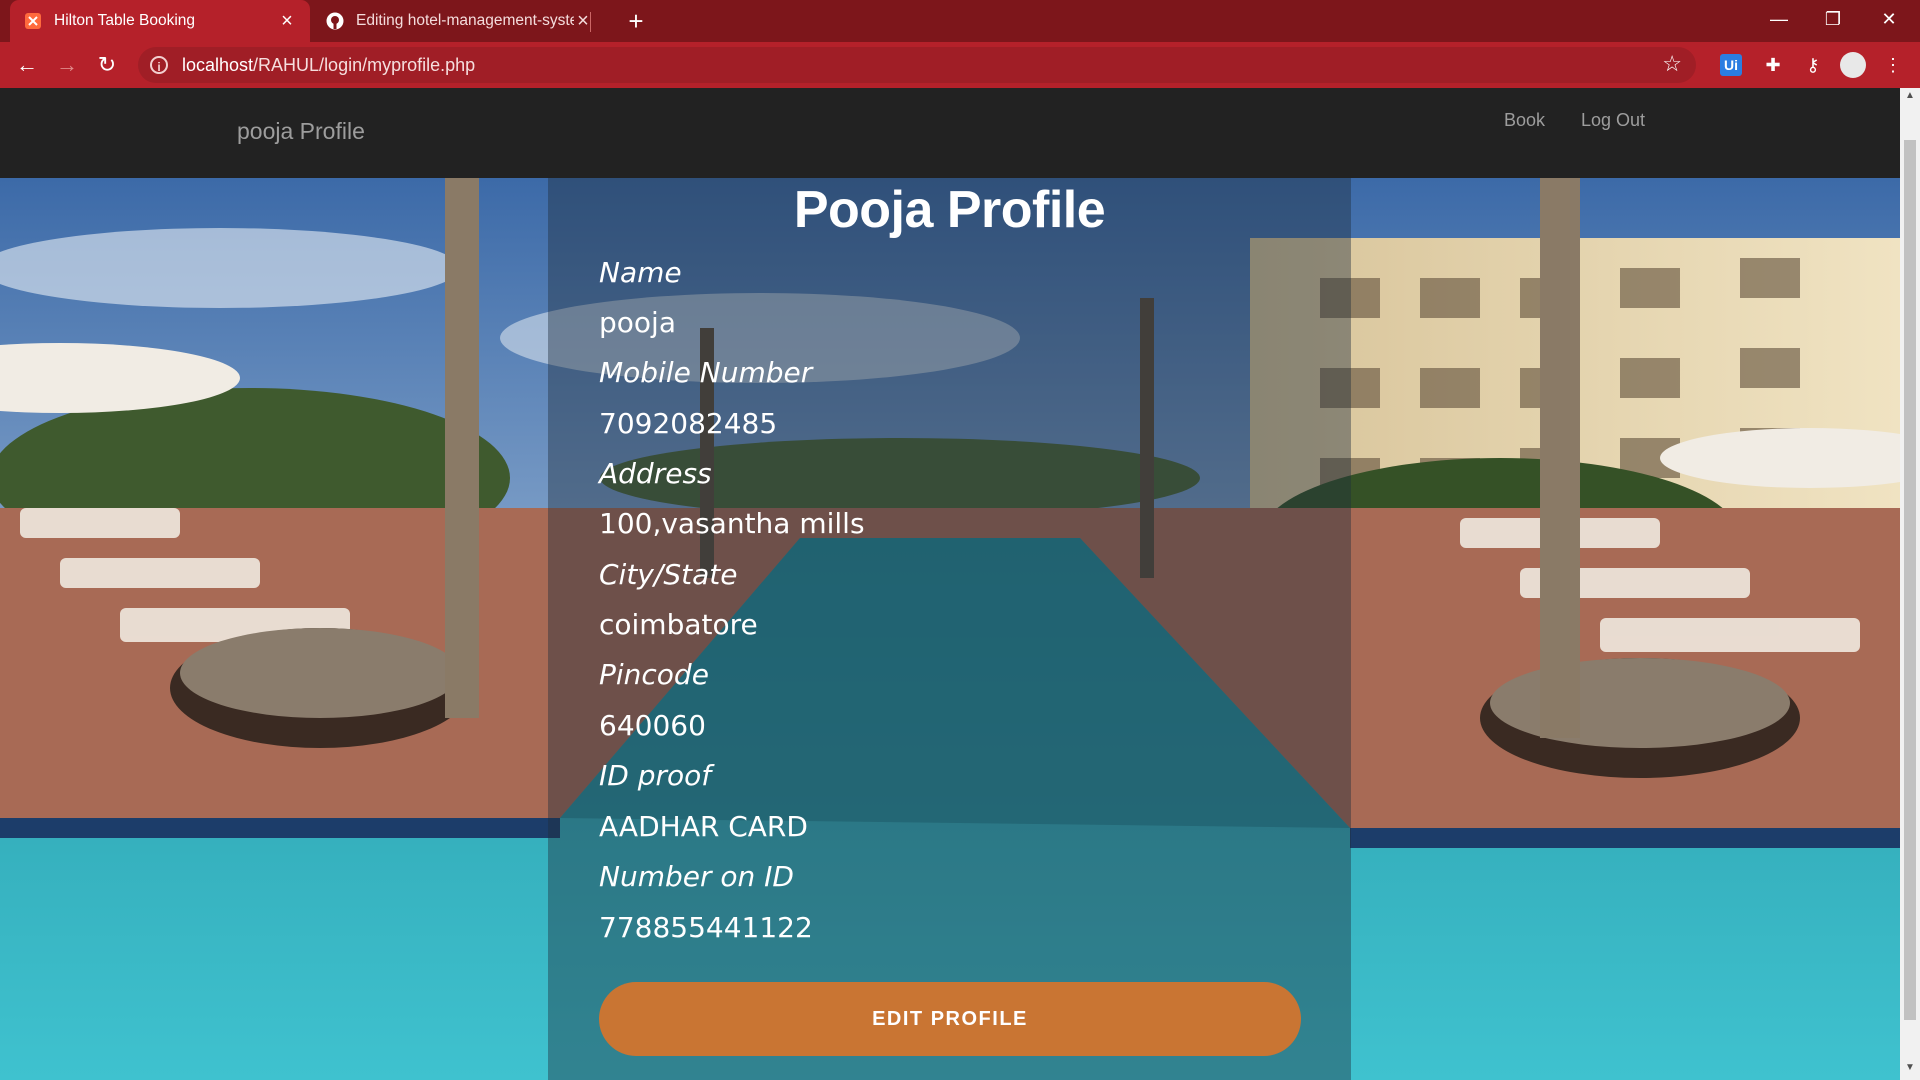 The height and width of the screenshot is (1080, 1920). I want to click on tab-divider, so click(590, 22).